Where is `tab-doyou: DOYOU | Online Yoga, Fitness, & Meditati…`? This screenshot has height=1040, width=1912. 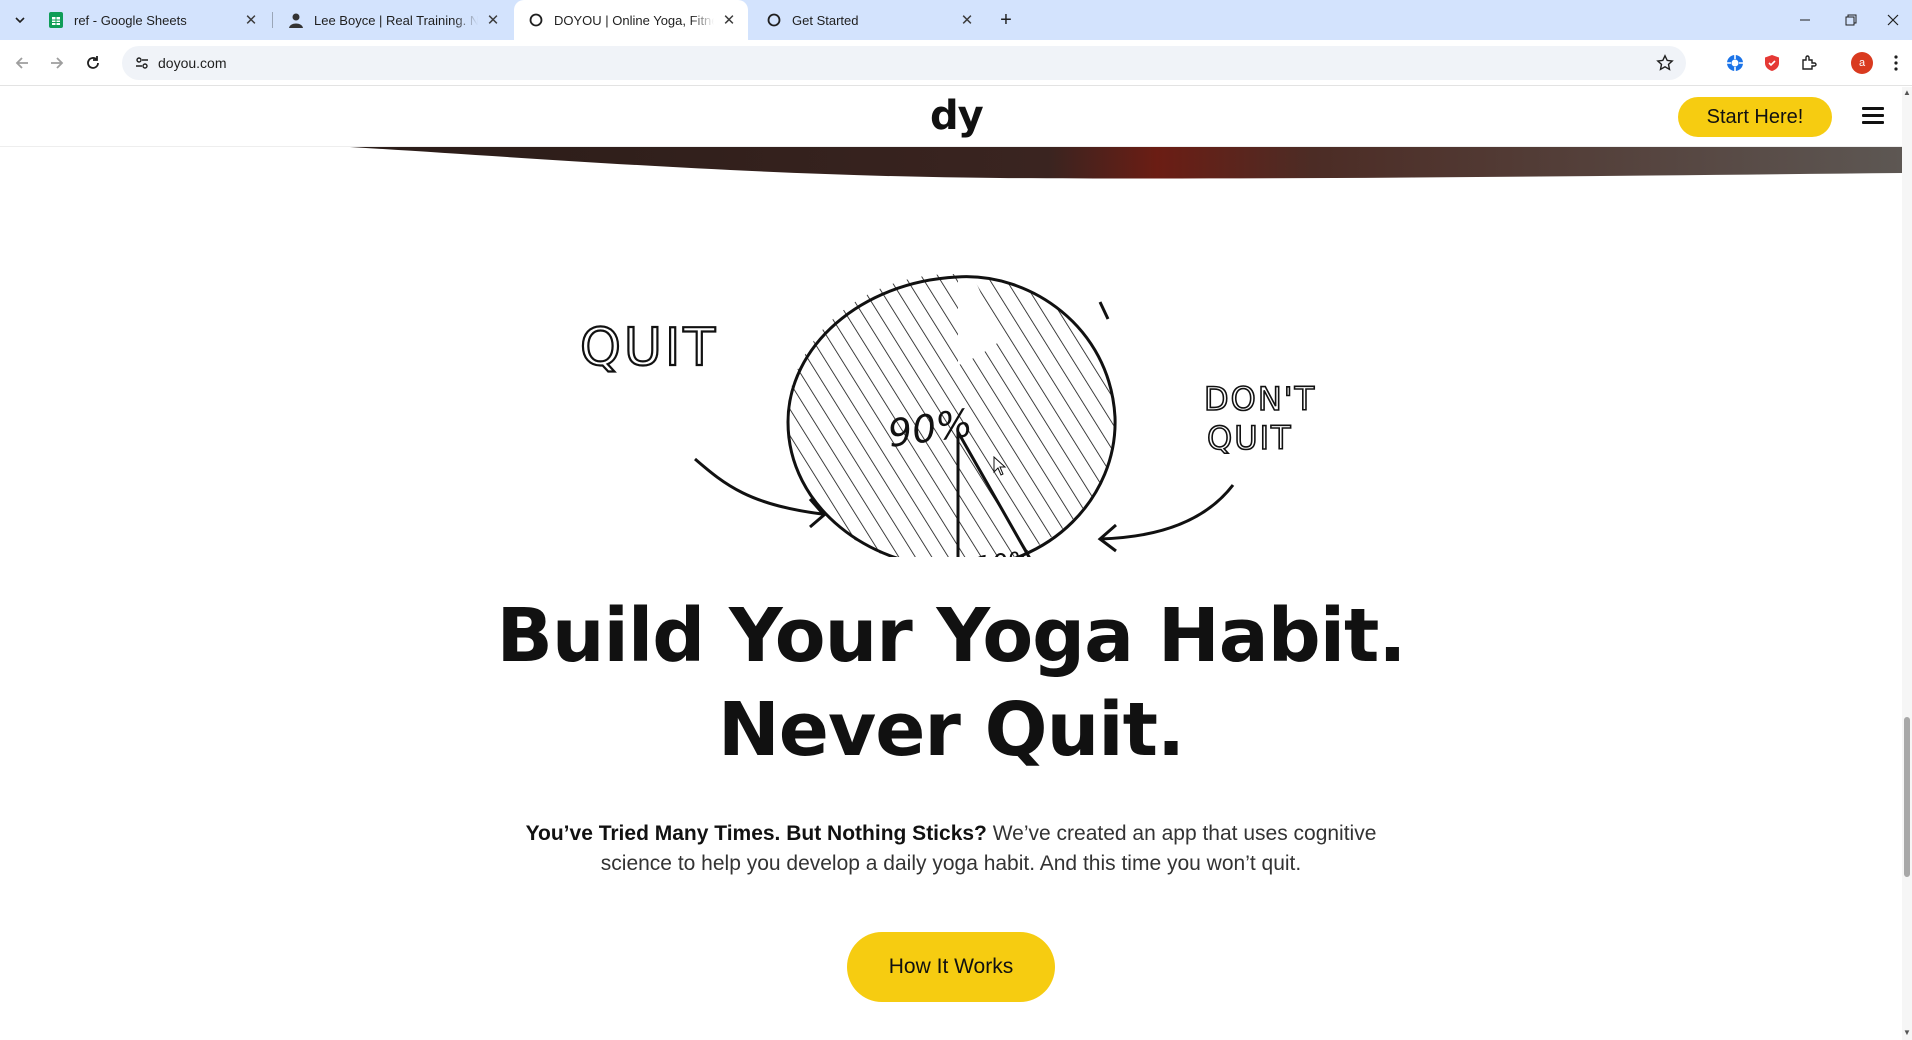
tab-doyou: DOYOU | Online Yoga, Fitness, & Meditati… is located at coordinates (631, 20).